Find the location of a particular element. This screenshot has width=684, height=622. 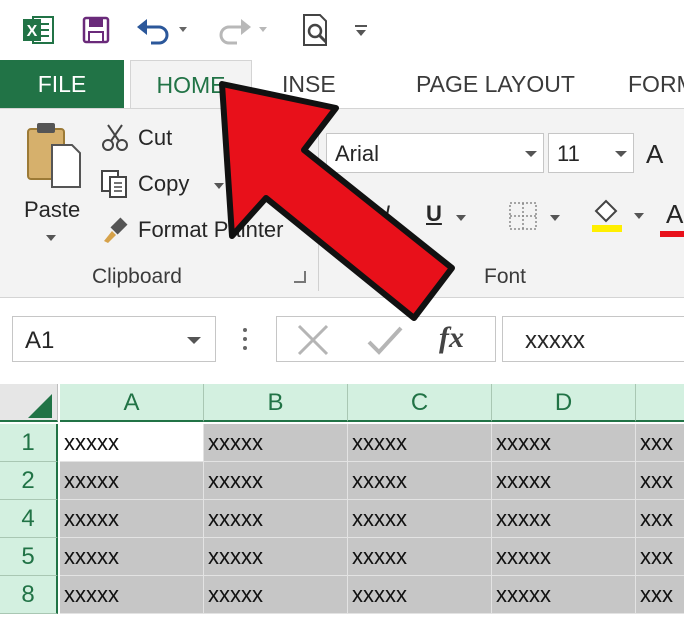

insert-function-button: fx is located at coordinates (451, 338).